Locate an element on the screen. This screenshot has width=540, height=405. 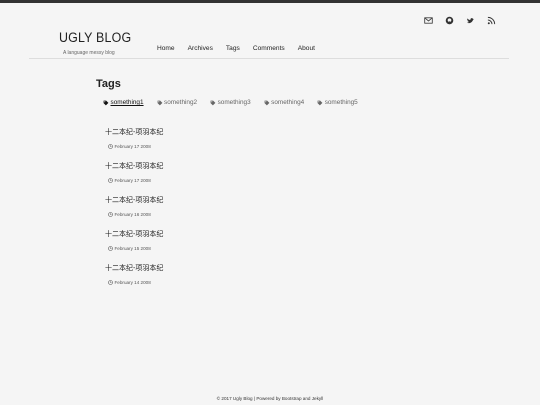
tag-label: something4 is located at coordinates (288, 102).